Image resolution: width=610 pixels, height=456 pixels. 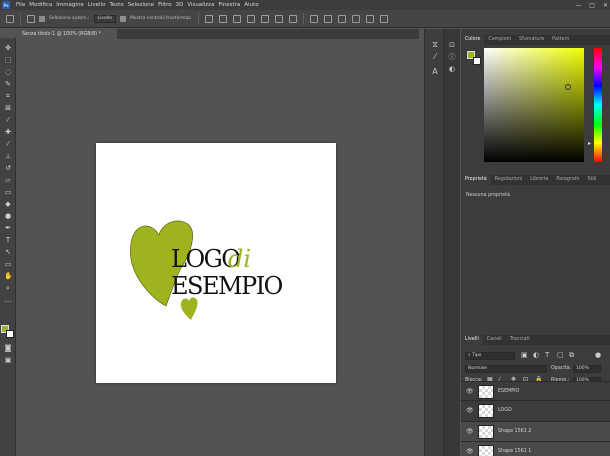 What do you see at coordinates (370, 18) in the screenshot?
I see `3d-slide-icon` at bounding box center [370, 18].